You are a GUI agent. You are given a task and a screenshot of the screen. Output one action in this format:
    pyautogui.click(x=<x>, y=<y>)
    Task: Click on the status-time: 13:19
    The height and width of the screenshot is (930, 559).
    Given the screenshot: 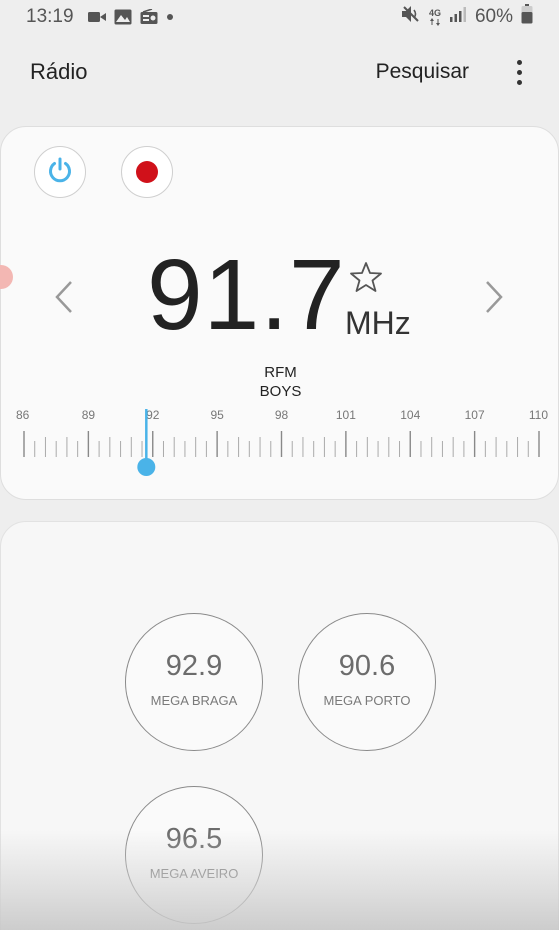 What is the action you would take?
    pyautogui.click(x=50, y=16)
    